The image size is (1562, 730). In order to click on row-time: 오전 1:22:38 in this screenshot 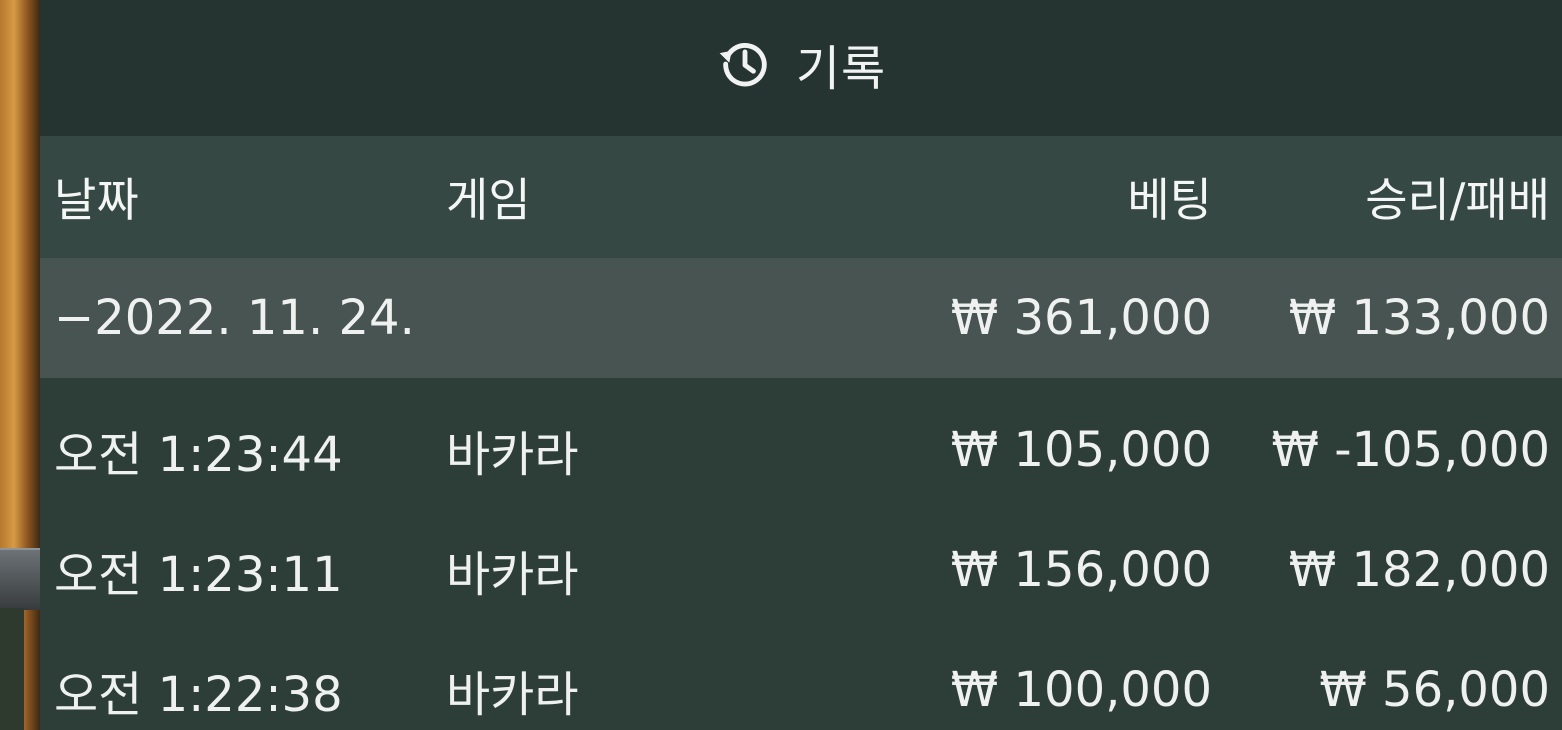, I will do `click(198, 695)`.